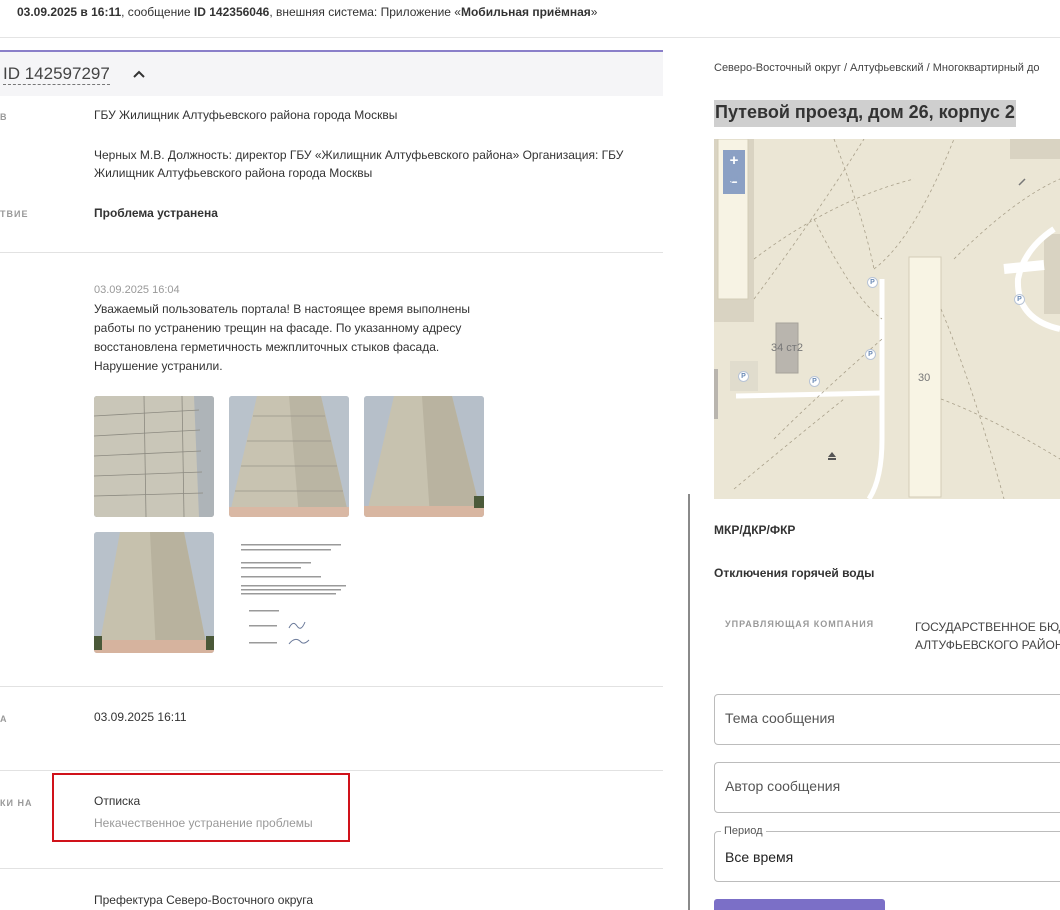 The image size is (1060, 910). What do you see at coordinates (16, 803) in the screenshot?
I see `complaint-label: КИ НА` at bounding box center [16, 803].